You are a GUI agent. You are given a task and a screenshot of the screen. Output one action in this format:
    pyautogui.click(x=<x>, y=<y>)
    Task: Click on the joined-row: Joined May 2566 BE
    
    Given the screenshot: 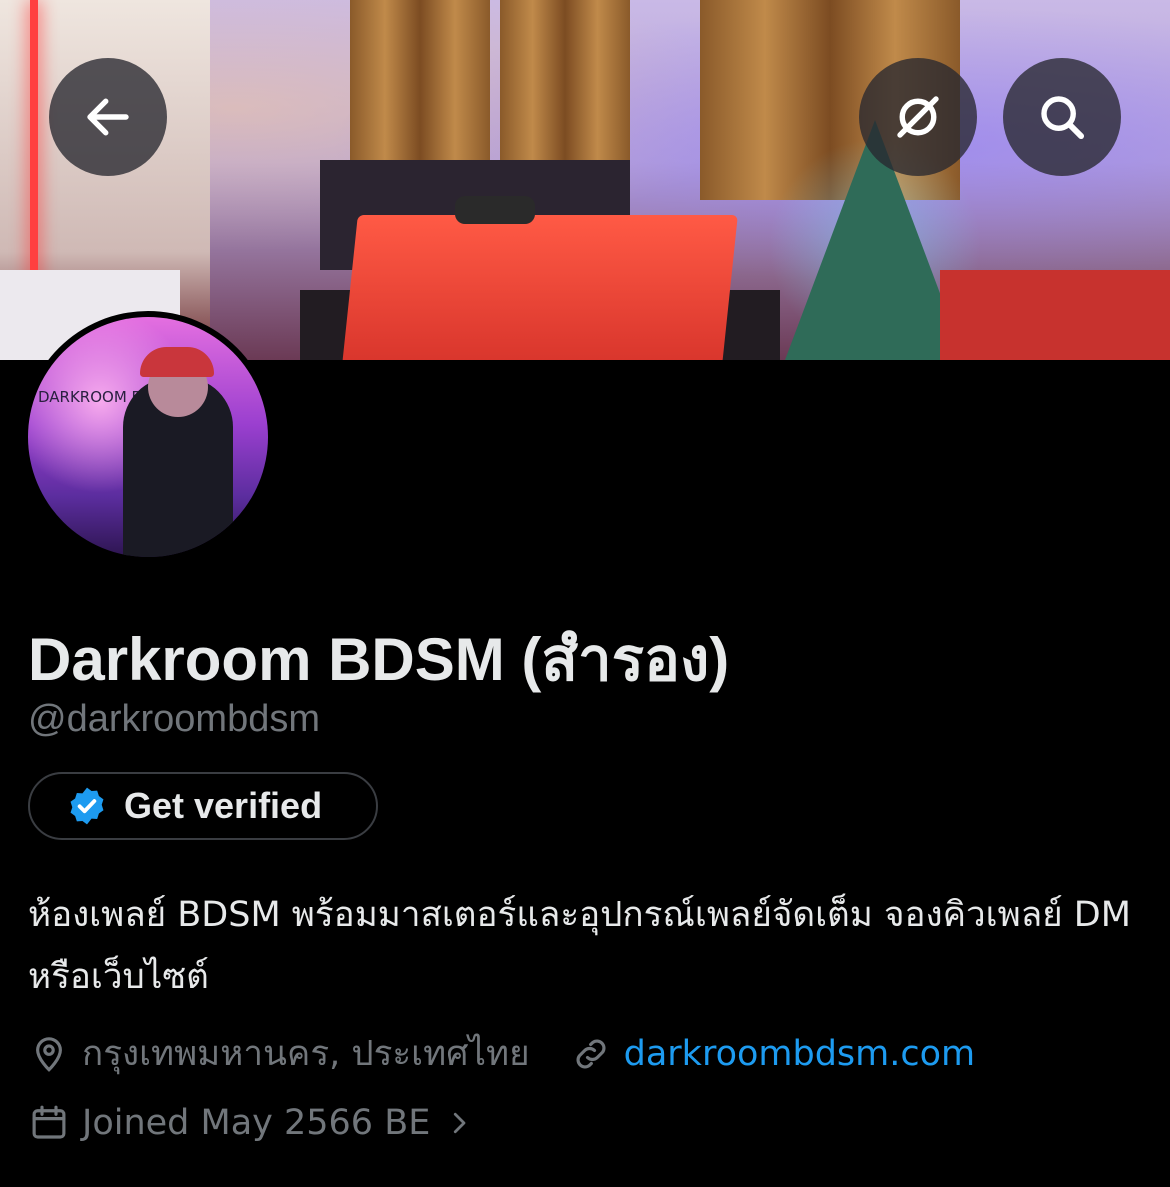 What is the action you would take?
    pyautogui.click(x=257, y=1123)
    